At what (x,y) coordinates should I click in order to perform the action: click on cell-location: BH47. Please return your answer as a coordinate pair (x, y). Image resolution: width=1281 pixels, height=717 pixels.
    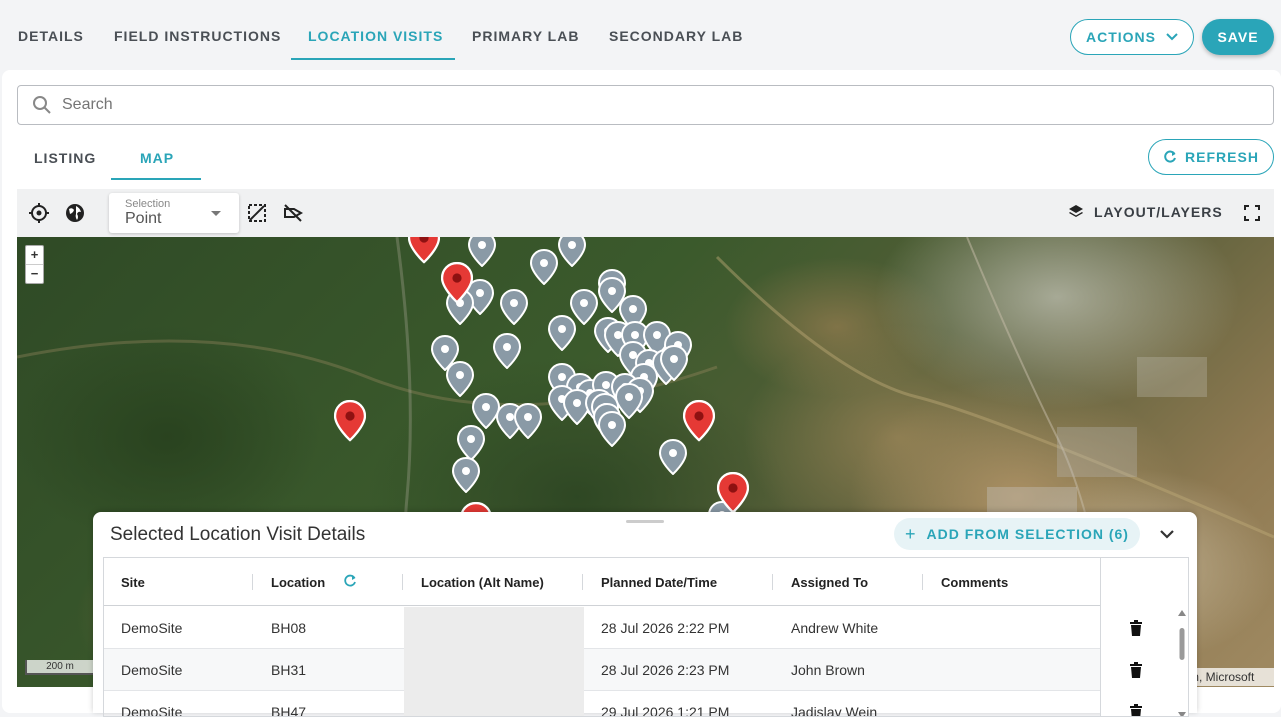
    Looking at the image, I should click on (289, 710).